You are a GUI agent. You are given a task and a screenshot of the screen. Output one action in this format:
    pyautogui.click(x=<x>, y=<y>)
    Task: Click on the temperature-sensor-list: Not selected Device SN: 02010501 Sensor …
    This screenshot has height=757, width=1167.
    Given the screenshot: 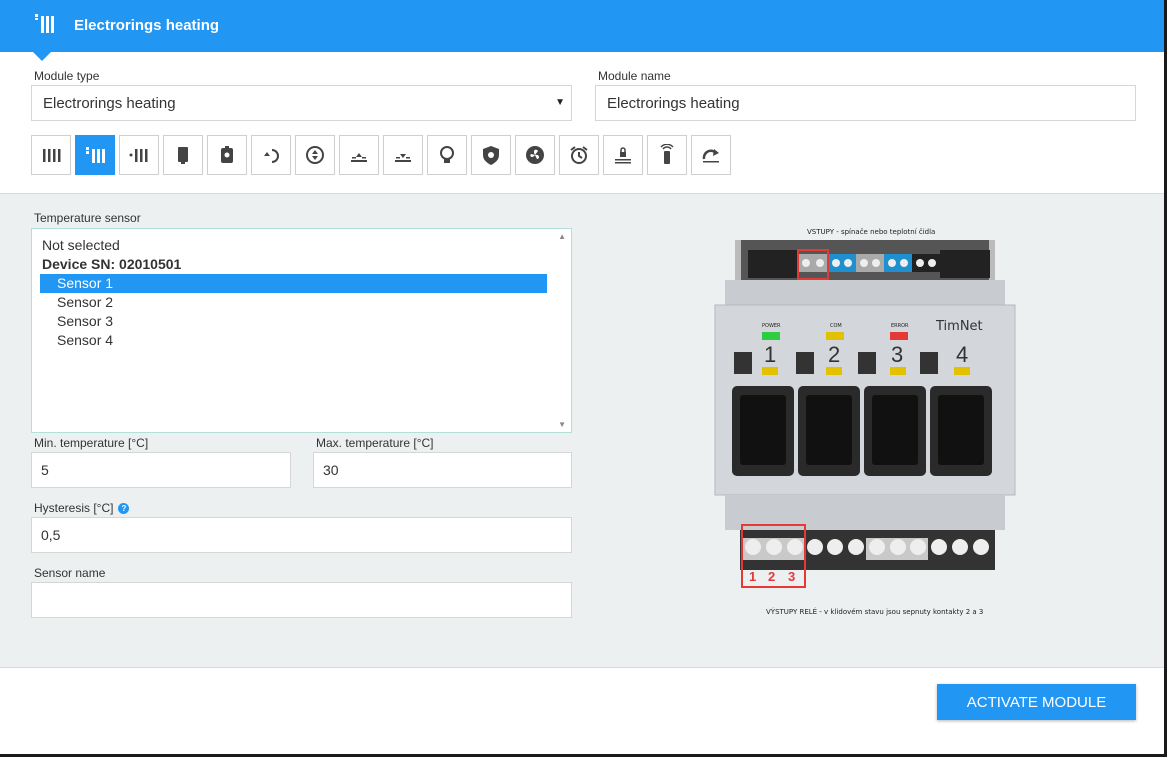 What is the action you would take?
    pyautogui.click(x=301, y=330)
    